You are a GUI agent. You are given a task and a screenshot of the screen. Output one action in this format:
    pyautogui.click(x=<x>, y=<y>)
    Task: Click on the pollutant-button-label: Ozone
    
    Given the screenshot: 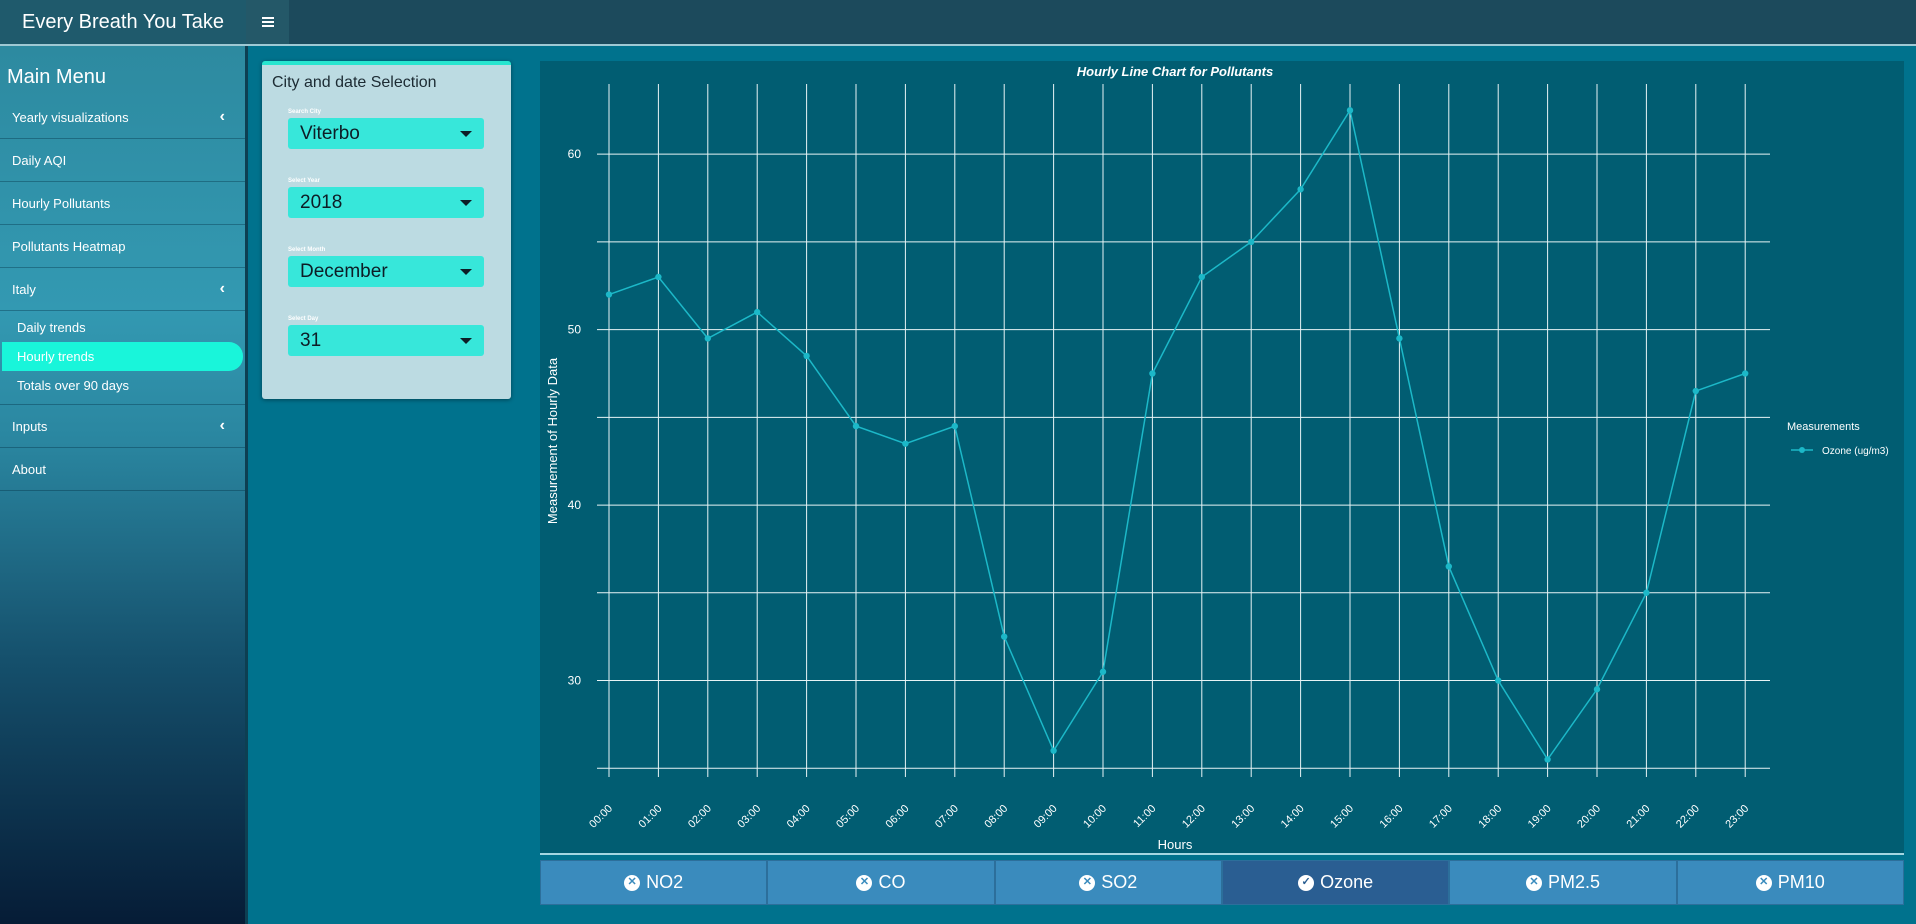 What is the action you would take?
    pyautogui.click(x=1347, y=882)
    